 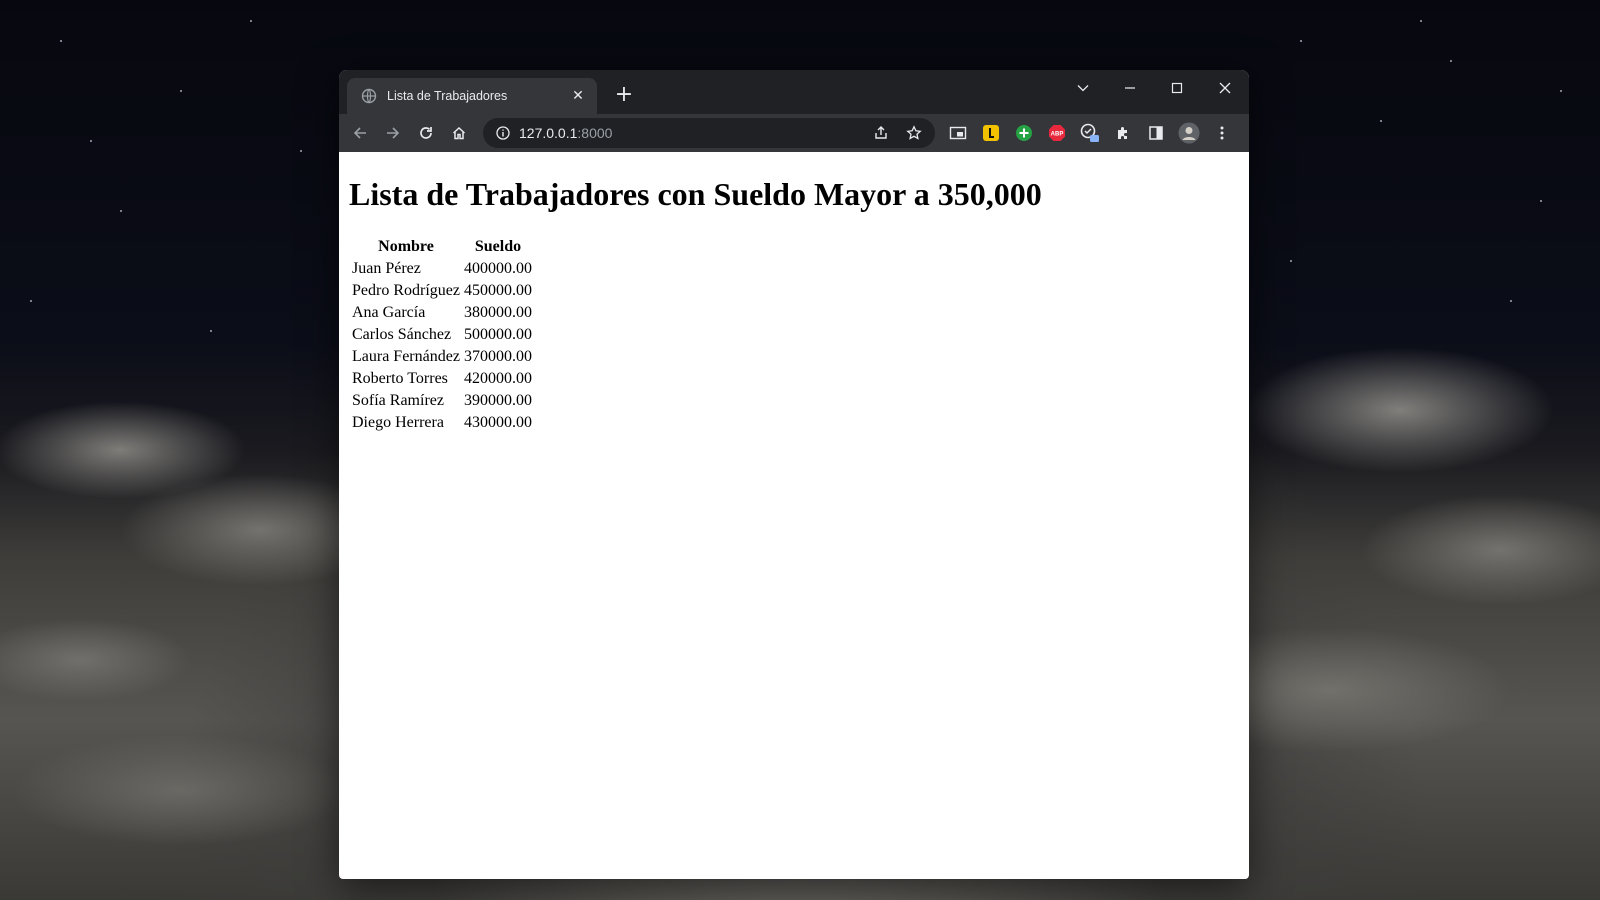 What do you see at coordinates (406, 290) in the screenshot?
I see `cell-nombre: Pedro Rodríguez` at bounding box center [406, 290].